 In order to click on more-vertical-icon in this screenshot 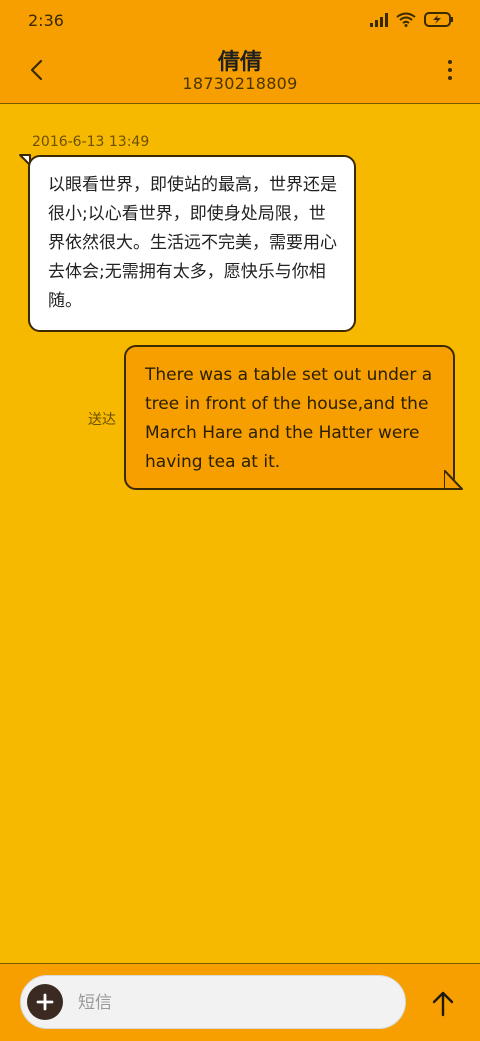, I will do `click(450, 70)`.